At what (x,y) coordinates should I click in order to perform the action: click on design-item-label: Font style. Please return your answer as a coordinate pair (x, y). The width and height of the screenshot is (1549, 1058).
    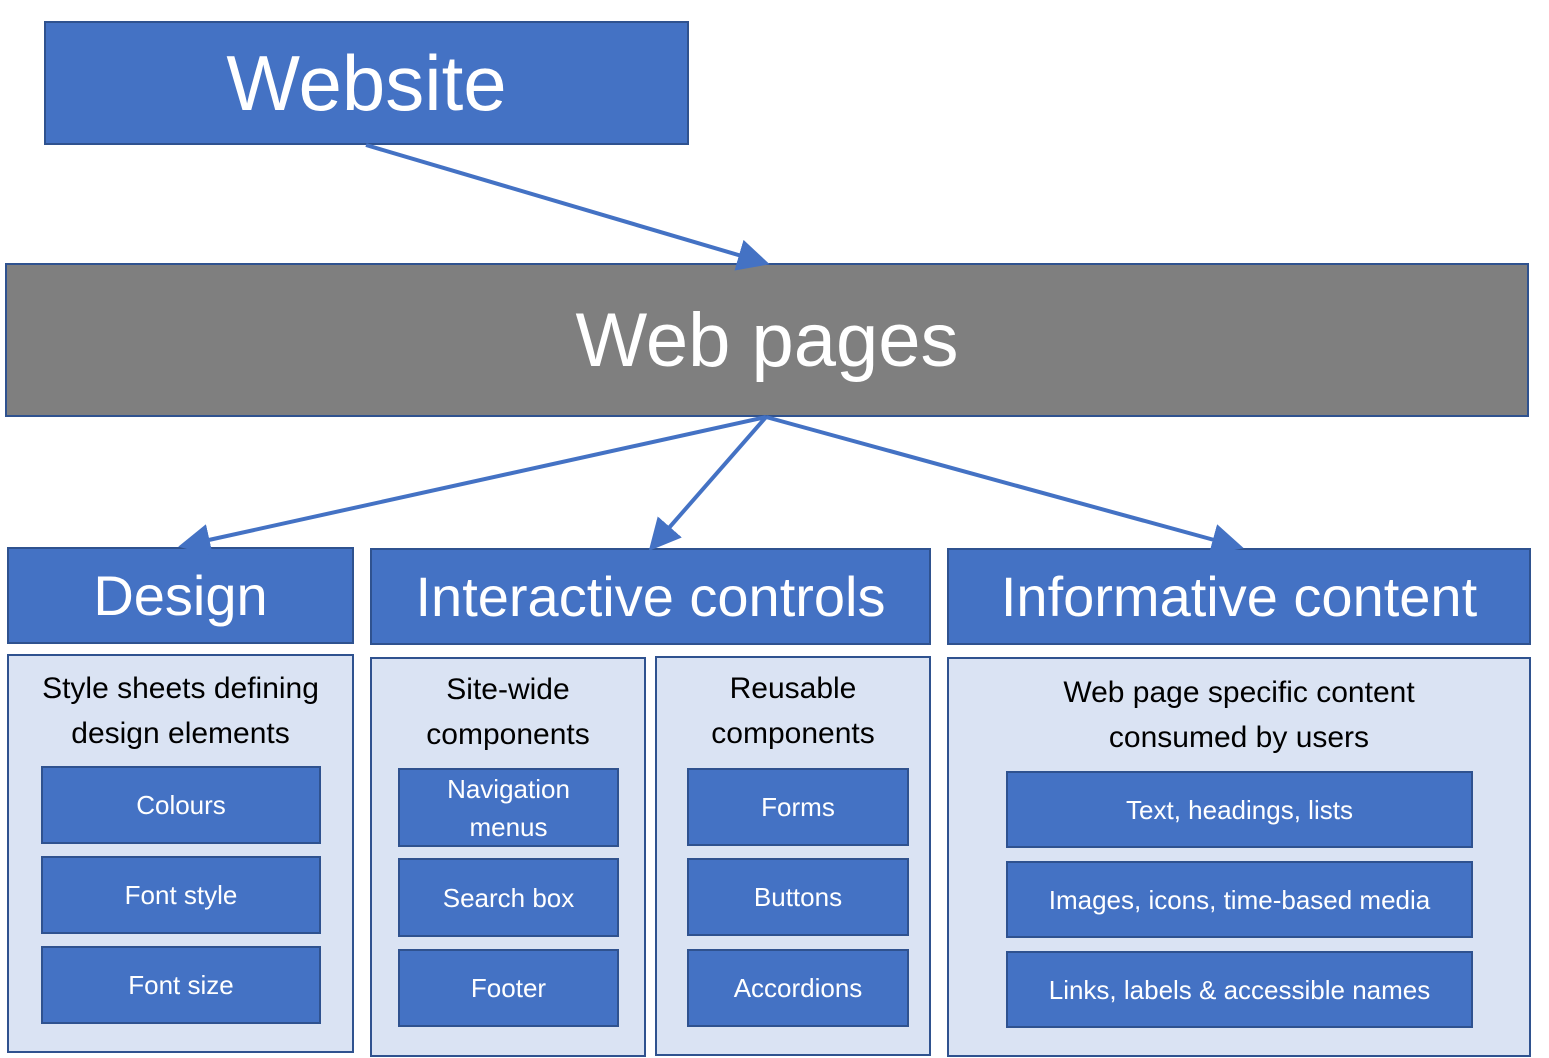
    Looking at the image, I should click on (181, 895).